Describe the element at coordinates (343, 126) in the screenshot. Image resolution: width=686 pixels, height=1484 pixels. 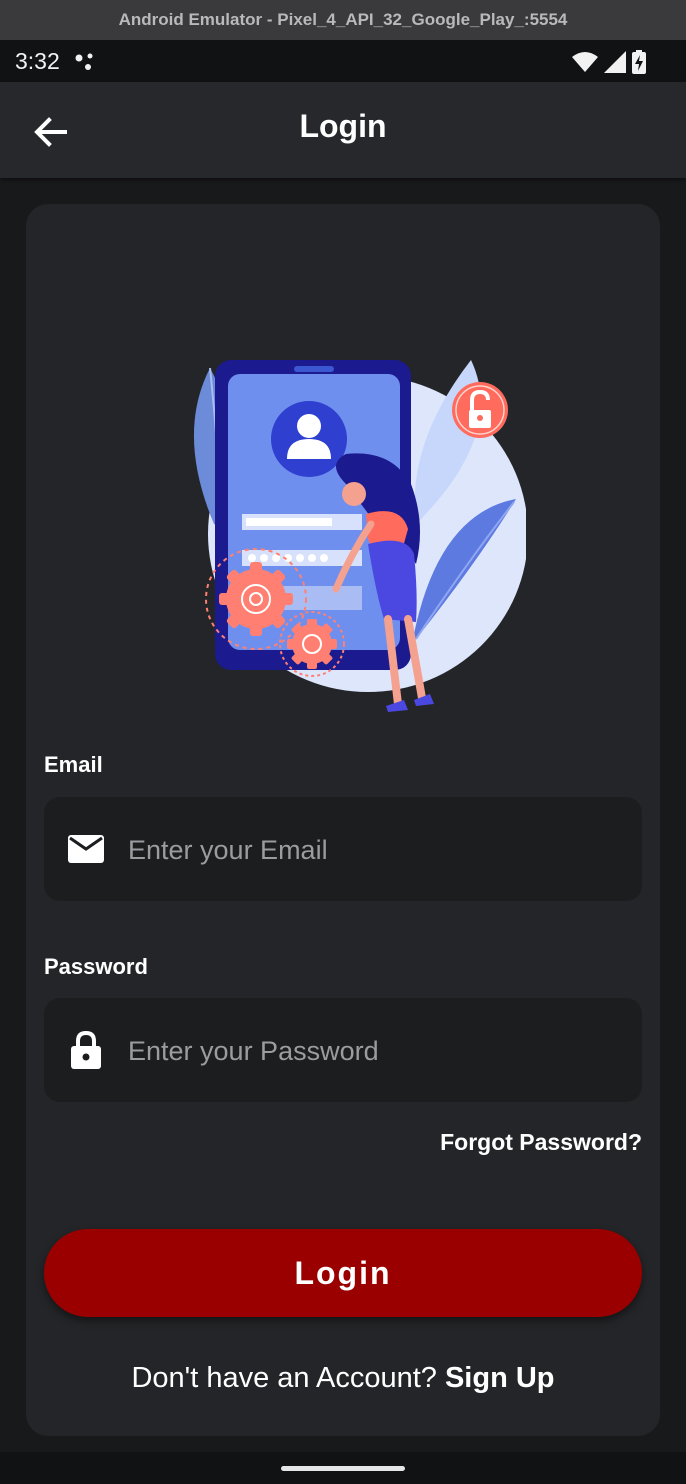
I see `page-title: Login` at that location.